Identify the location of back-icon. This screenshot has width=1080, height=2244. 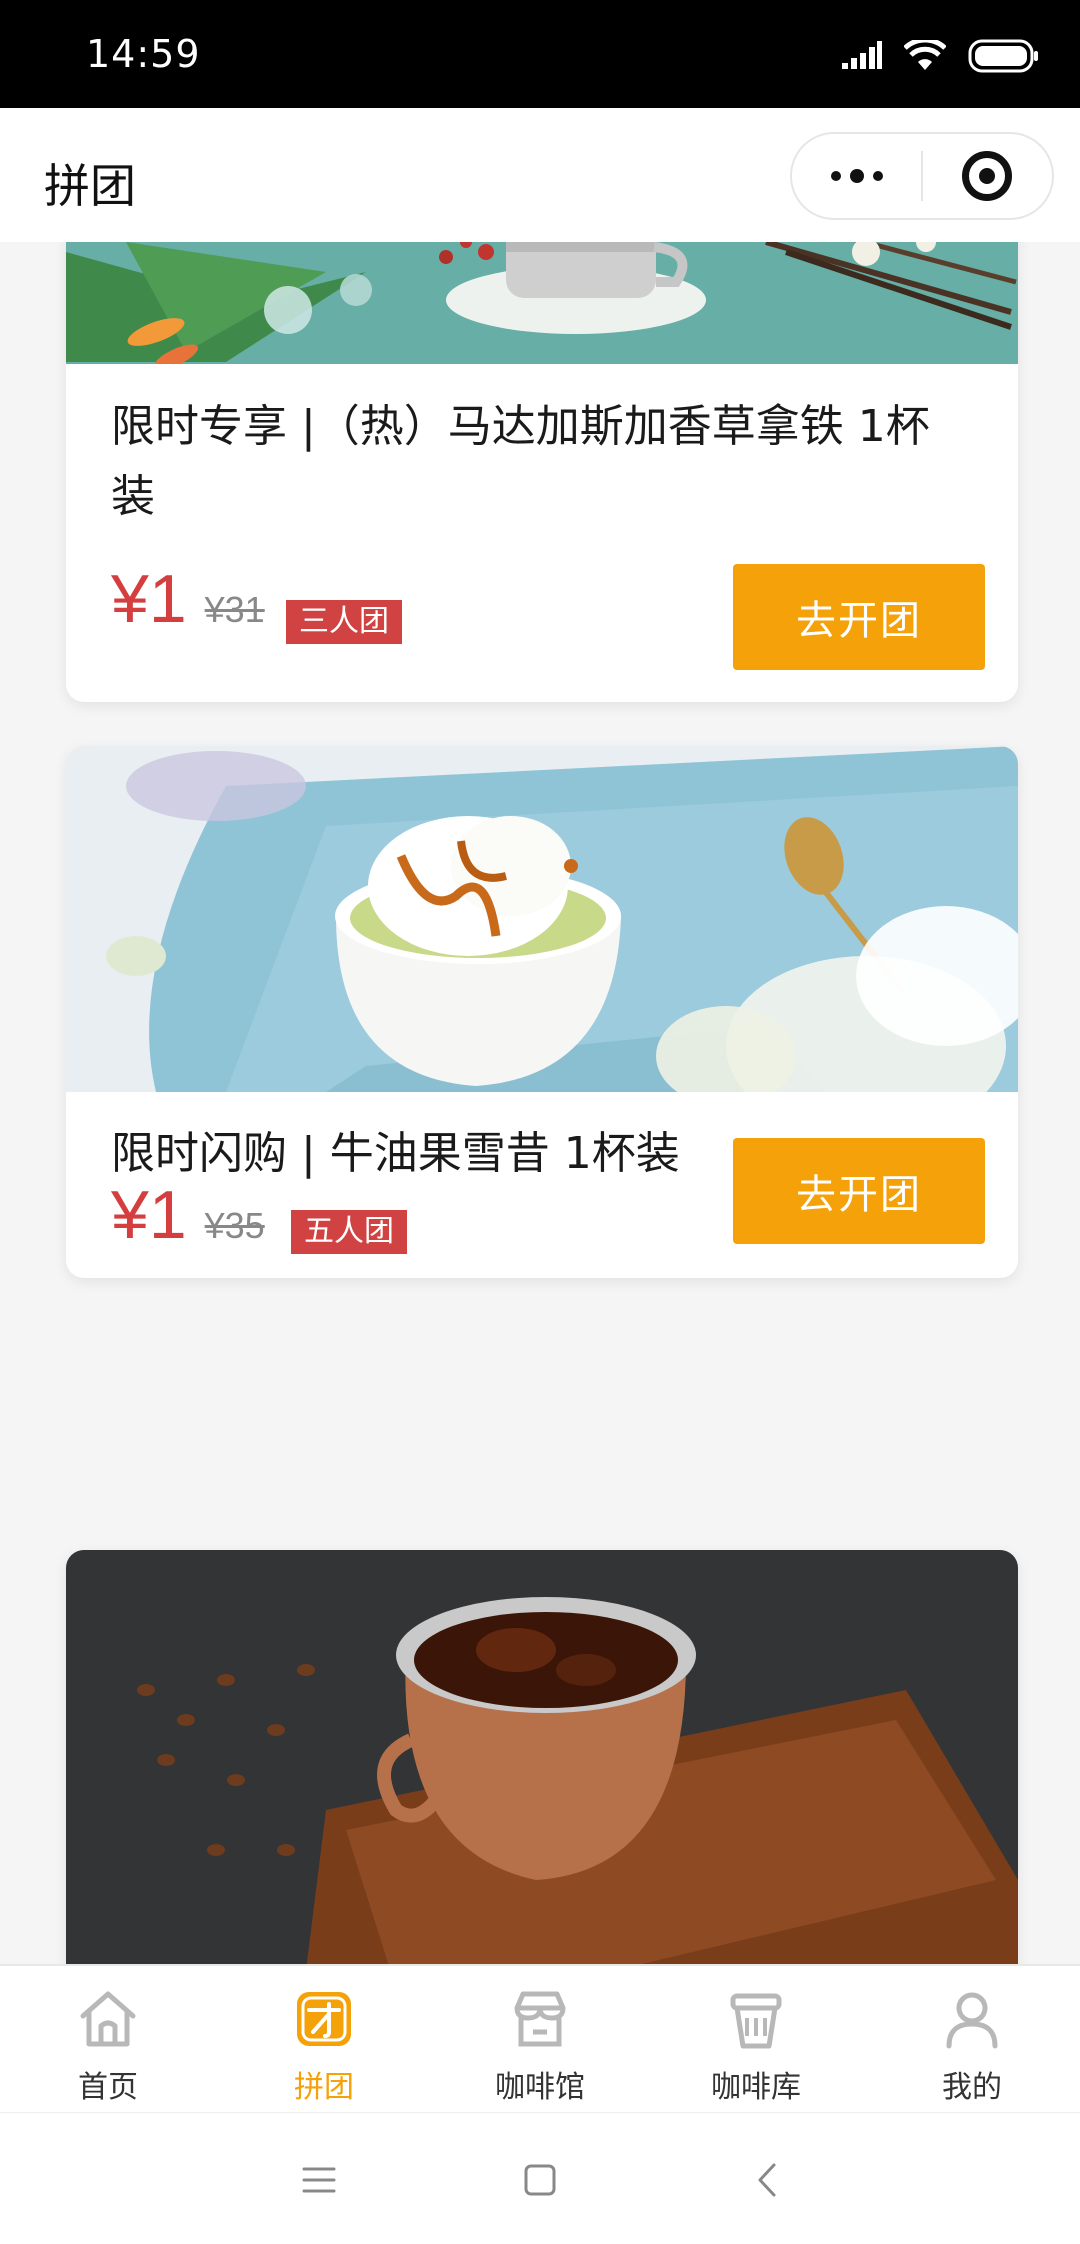
(767, 2180).